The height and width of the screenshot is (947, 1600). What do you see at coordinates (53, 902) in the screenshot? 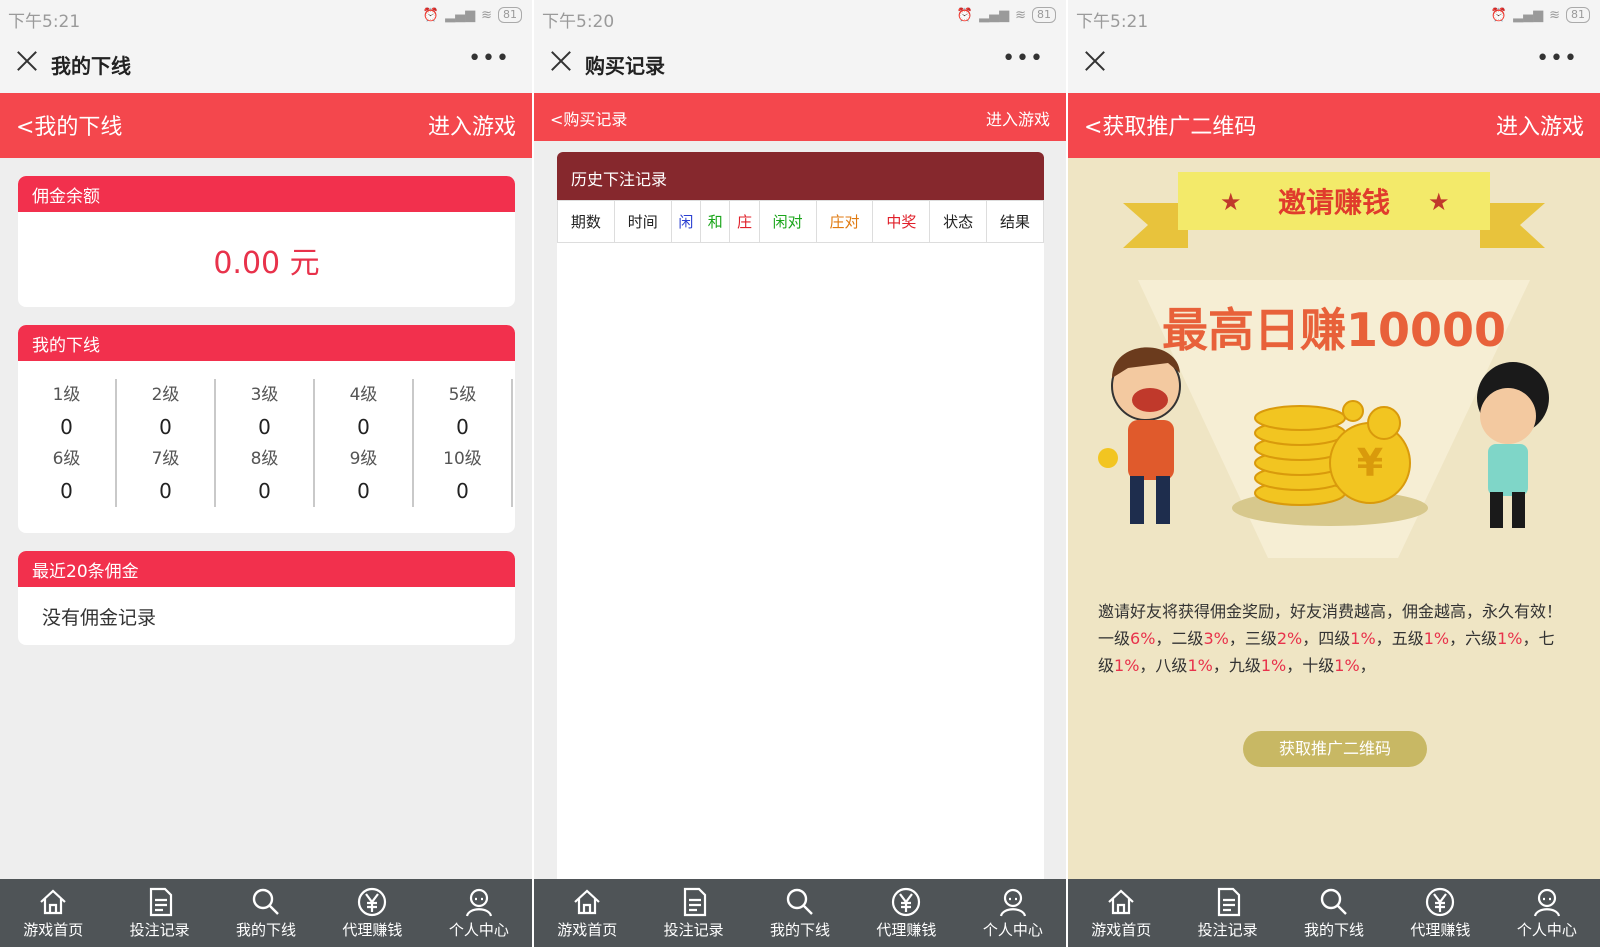
I see `home-icon` at bounding box center [53, 902].